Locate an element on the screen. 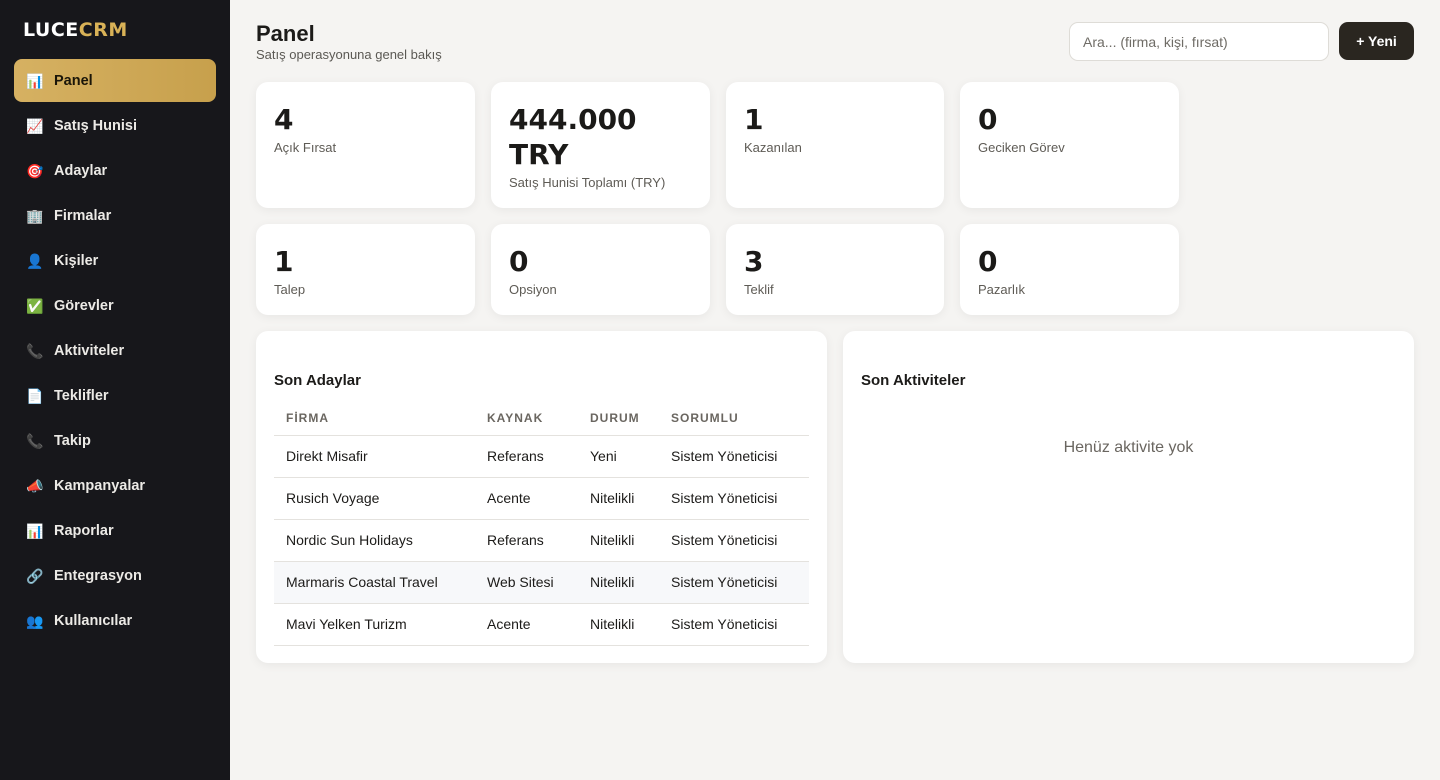  stat-card-overdue-tasks: 0 Geciken Görev is located at coordinates (1069, 145).